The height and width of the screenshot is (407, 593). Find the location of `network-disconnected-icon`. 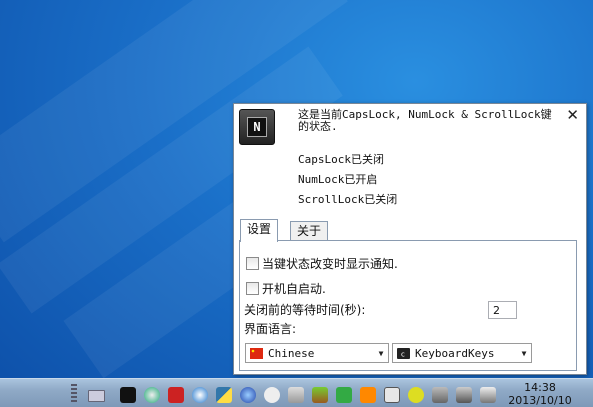

network-disconnected-icon is located at coordinates (440, 395).